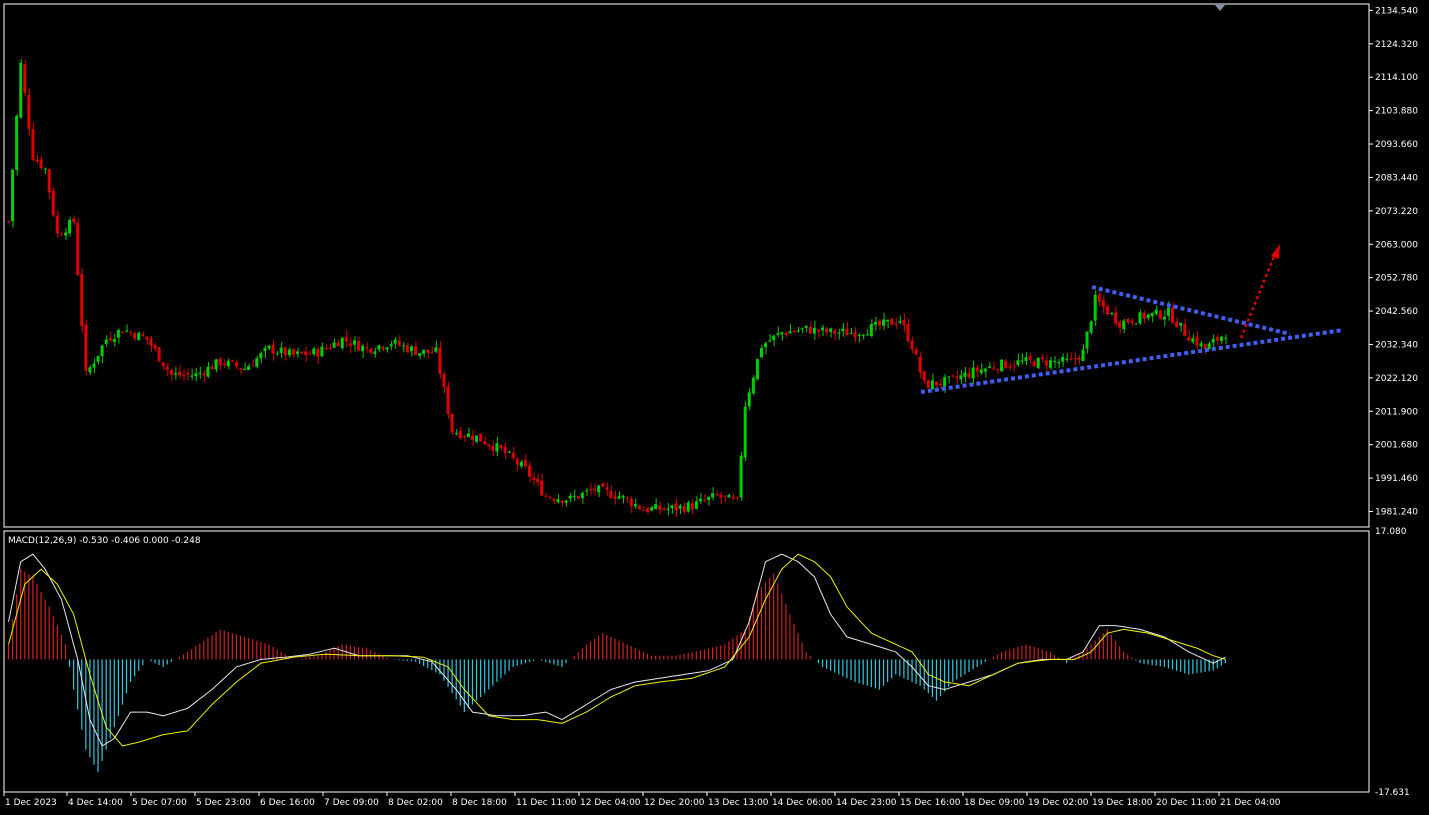  I want to click on resistance-trendline, so click(1191, 310).